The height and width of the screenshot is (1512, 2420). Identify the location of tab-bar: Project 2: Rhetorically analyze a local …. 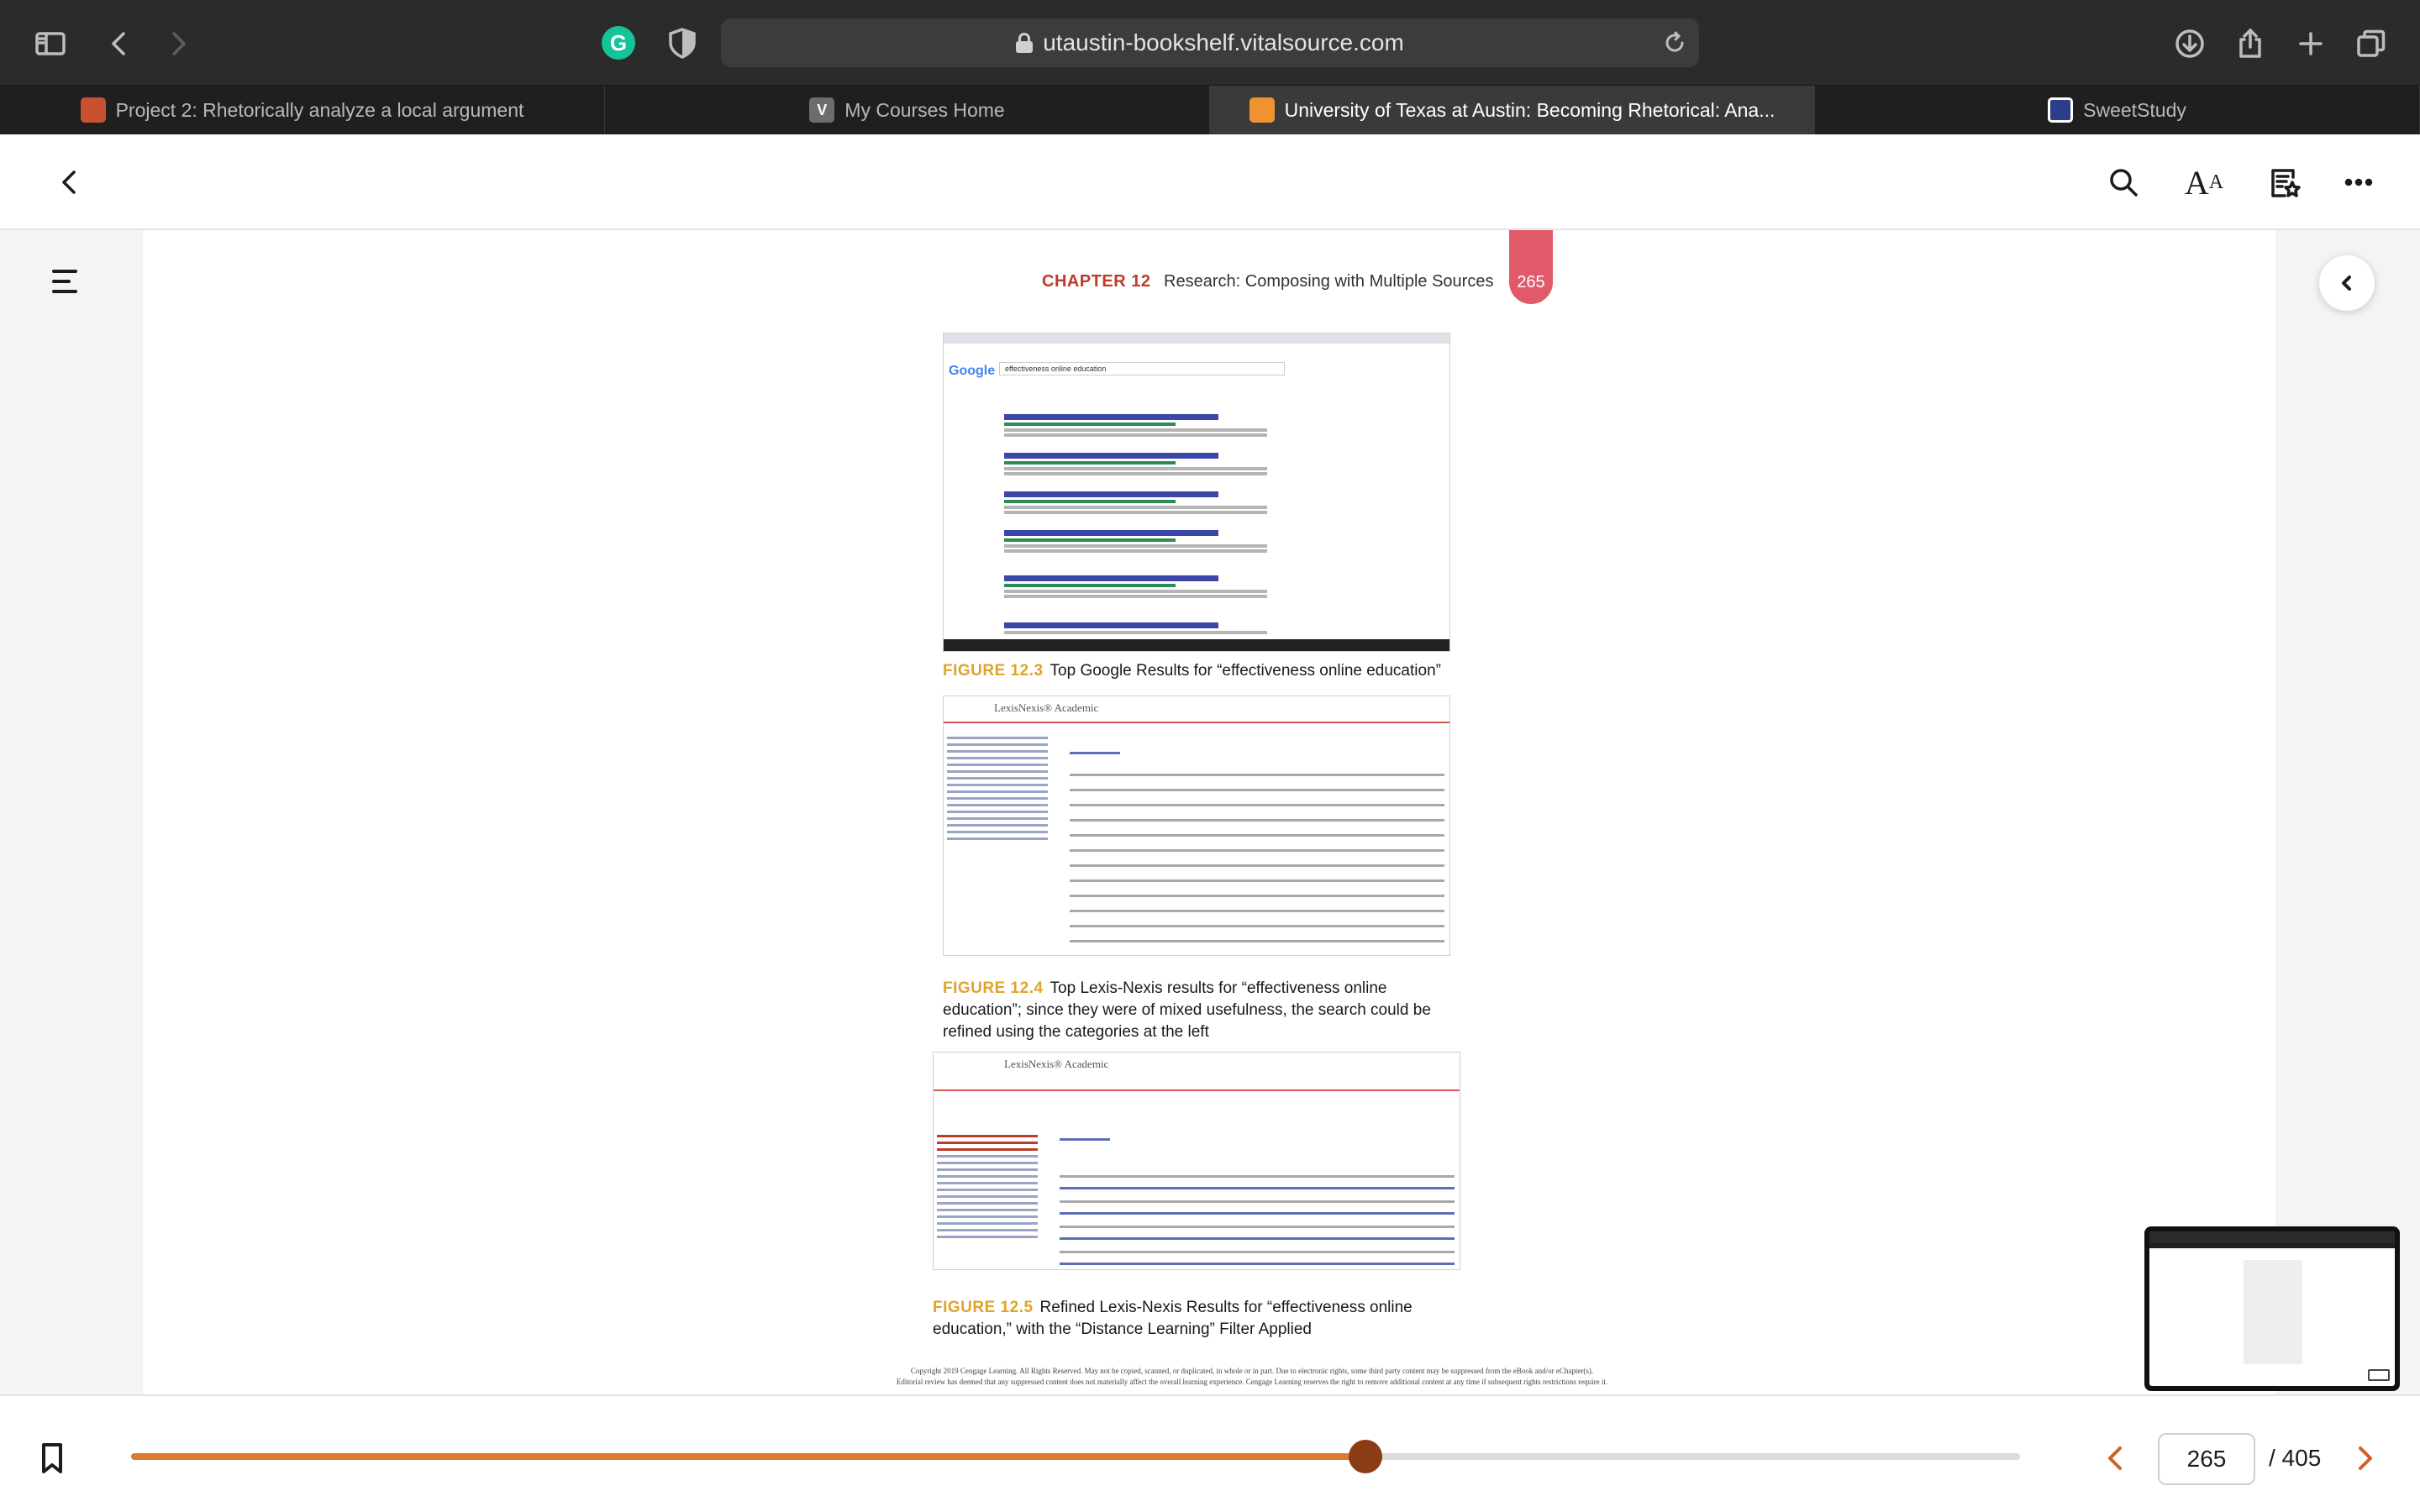
(1210, 110).